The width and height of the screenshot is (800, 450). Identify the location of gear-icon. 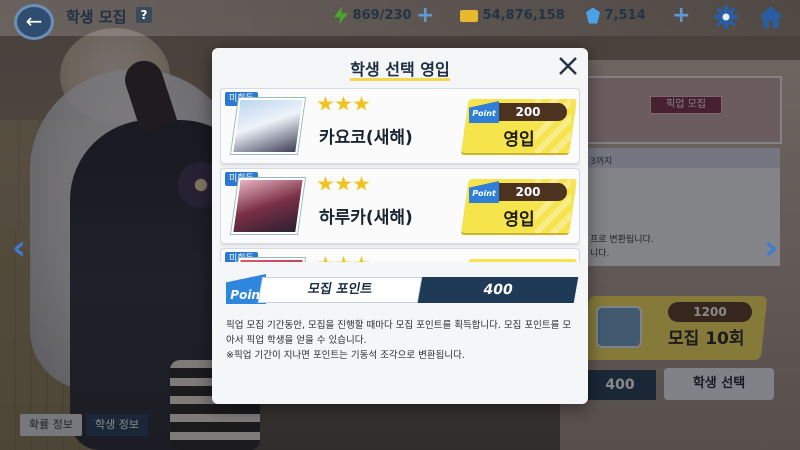
(726, 17).